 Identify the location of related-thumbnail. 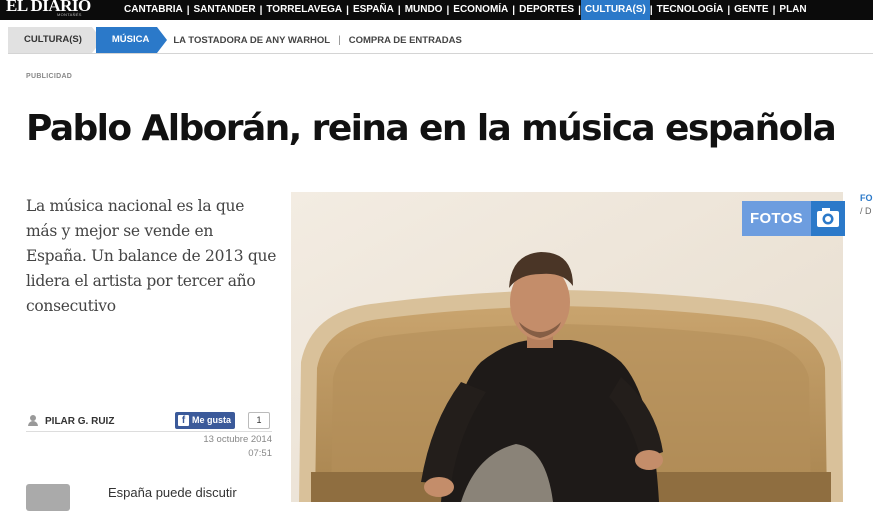
(48, 497).